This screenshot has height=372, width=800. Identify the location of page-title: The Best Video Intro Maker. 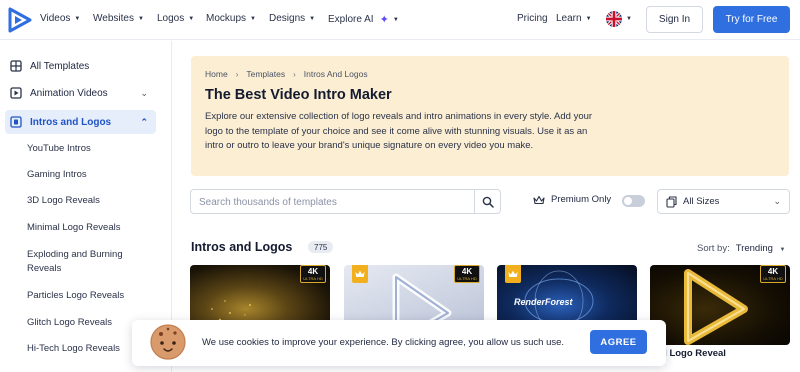
(298, 95).